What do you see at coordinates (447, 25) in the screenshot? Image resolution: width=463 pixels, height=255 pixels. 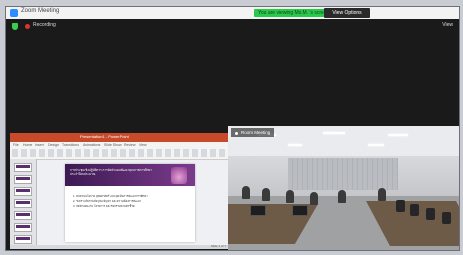 I see `view-button: View` at bounding box center [447, 25].